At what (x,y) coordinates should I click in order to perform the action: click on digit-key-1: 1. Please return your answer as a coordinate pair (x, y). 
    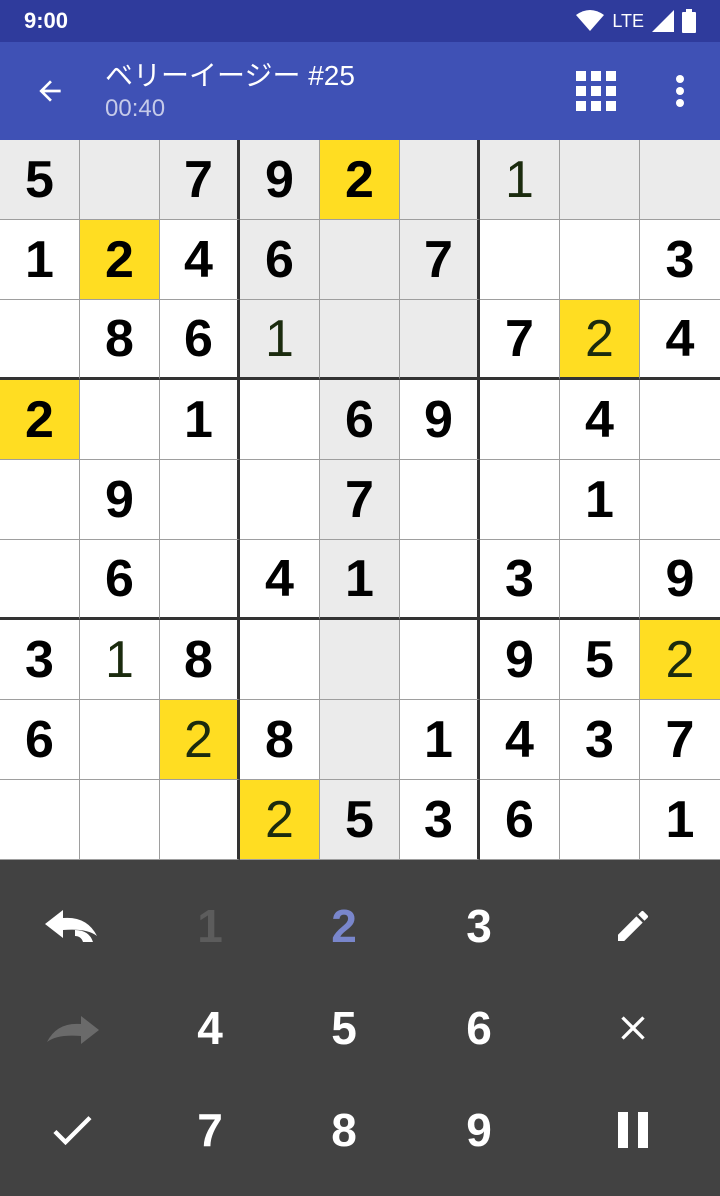
    Looking at the image, I should click on (210, 926).